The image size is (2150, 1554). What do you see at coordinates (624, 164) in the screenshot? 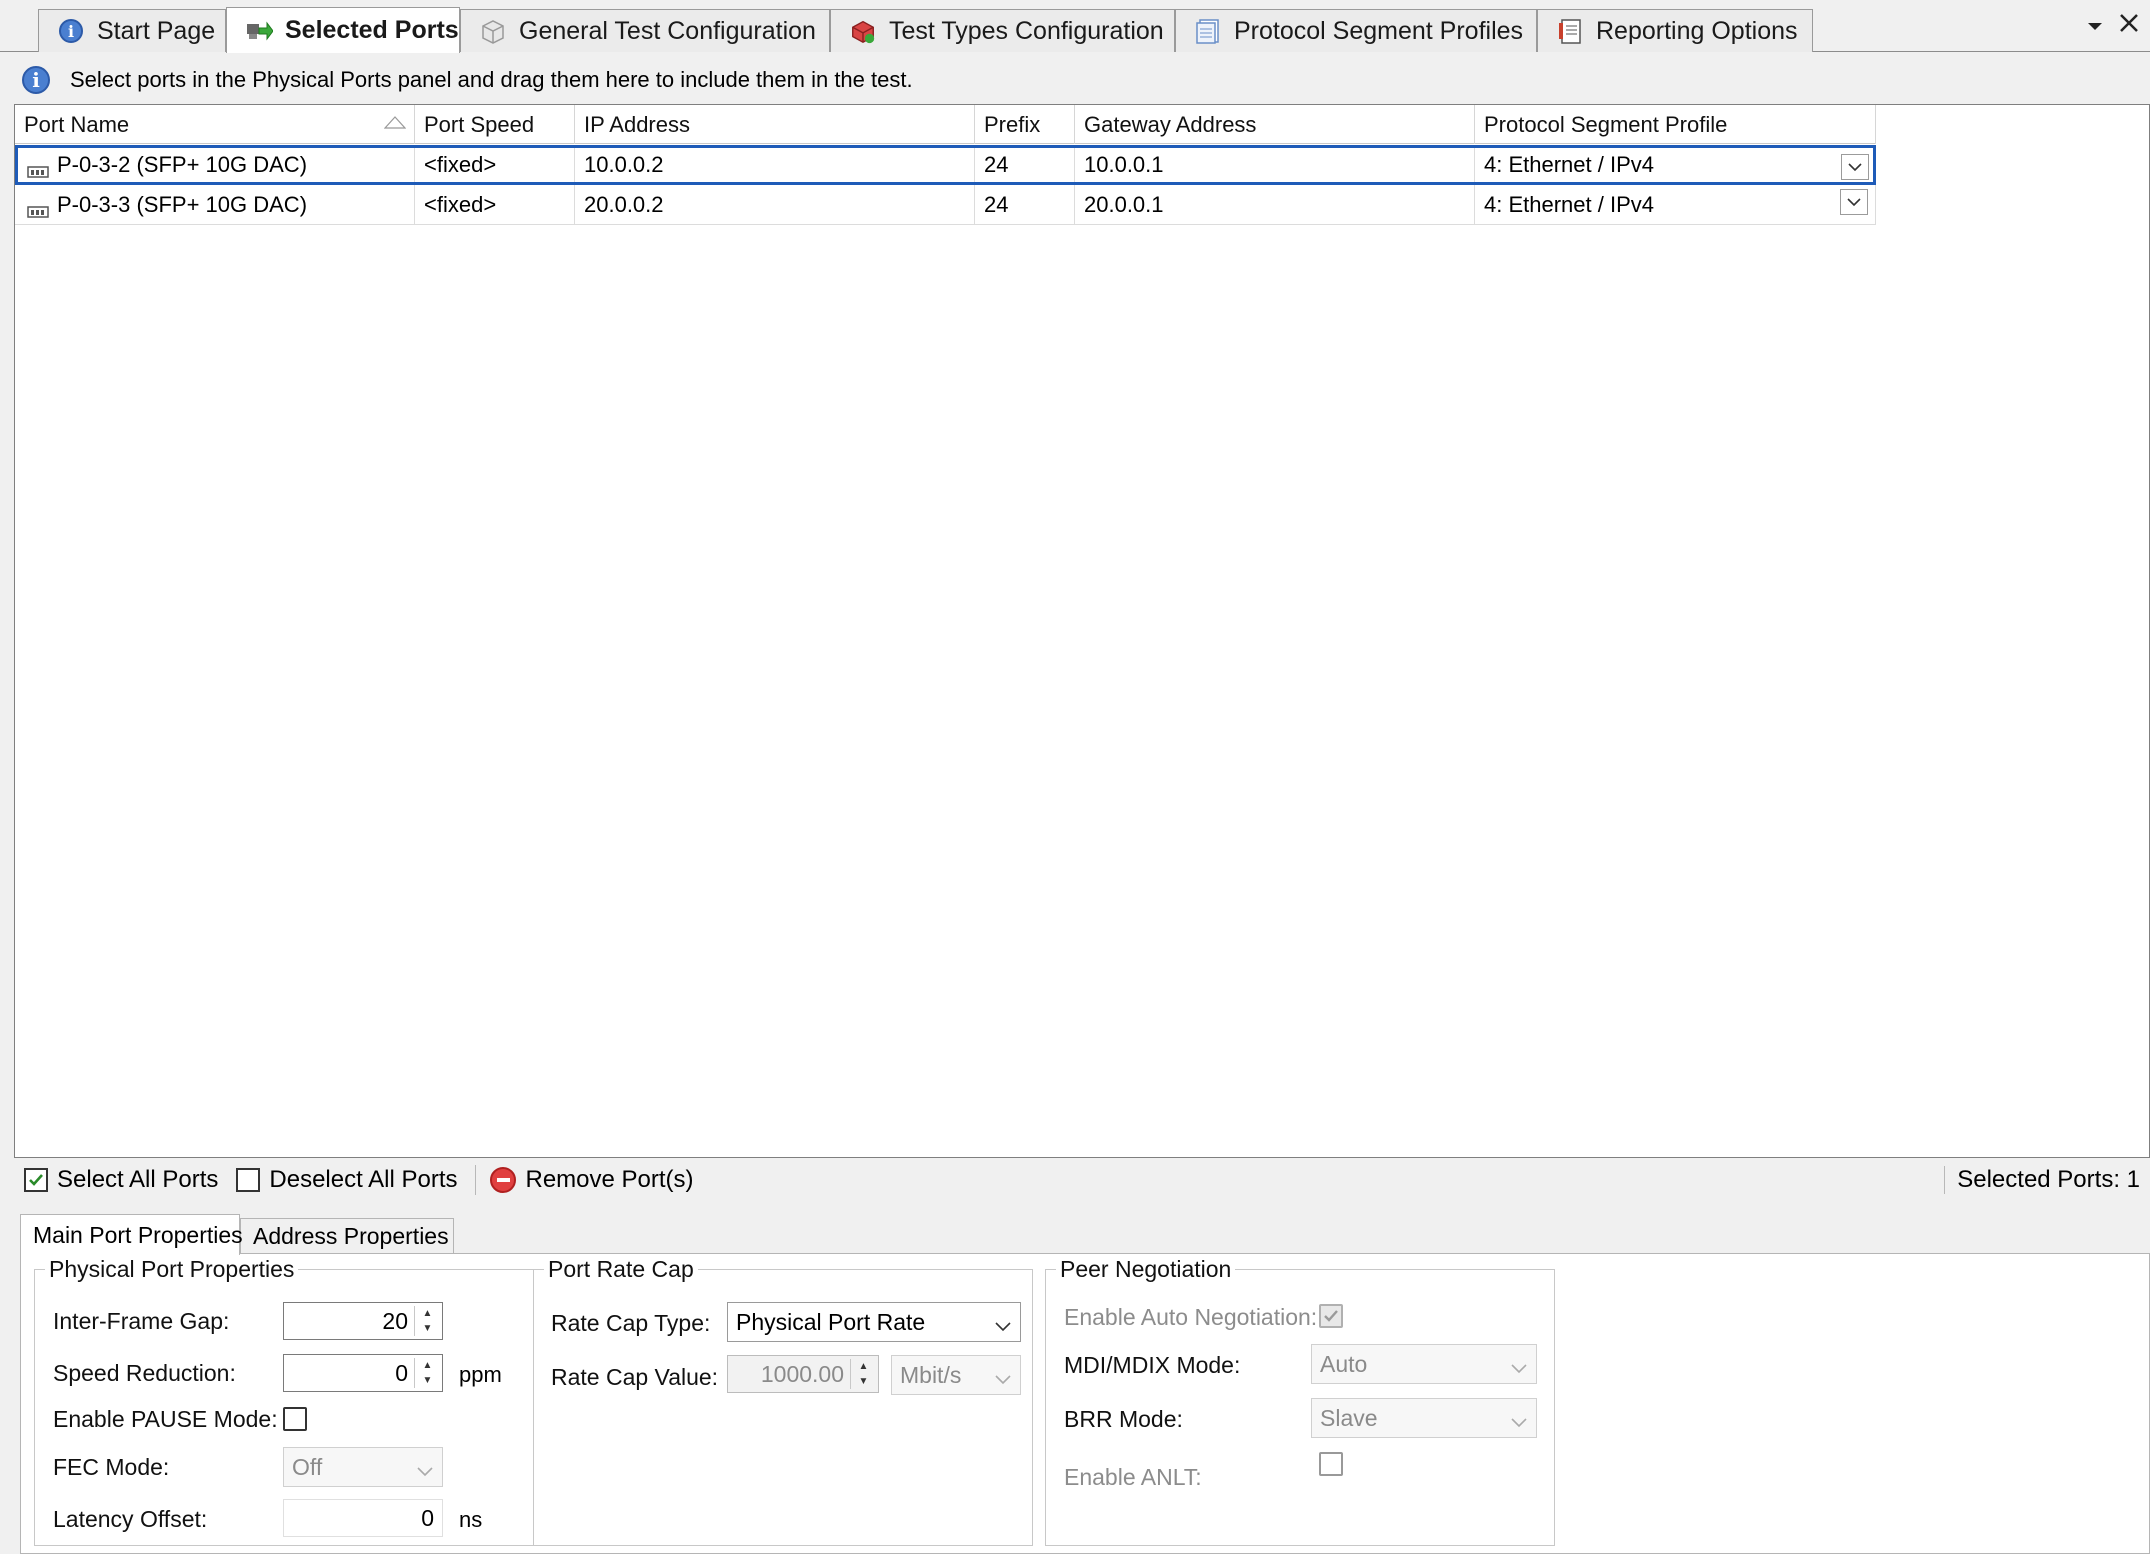
I see `ip-address-text: 10.0.0.2` at bounding box center [624, 164].